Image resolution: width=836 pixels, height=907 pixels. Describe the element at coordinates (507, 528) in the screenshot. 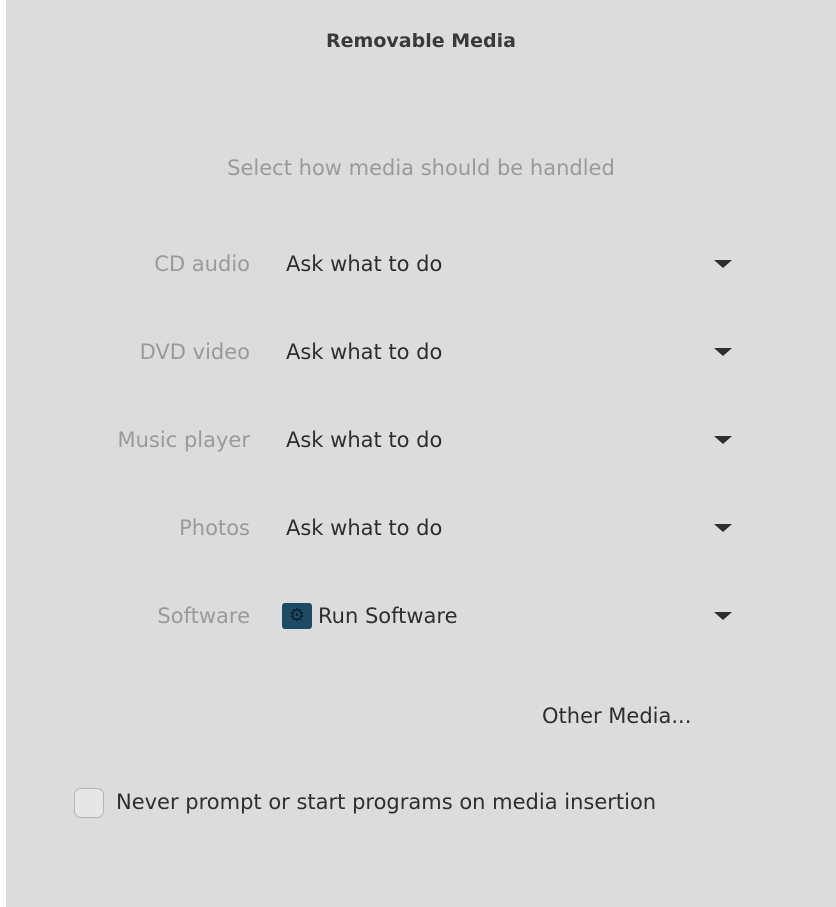

I see `photos-dropdown: Ask what to do` at that location.